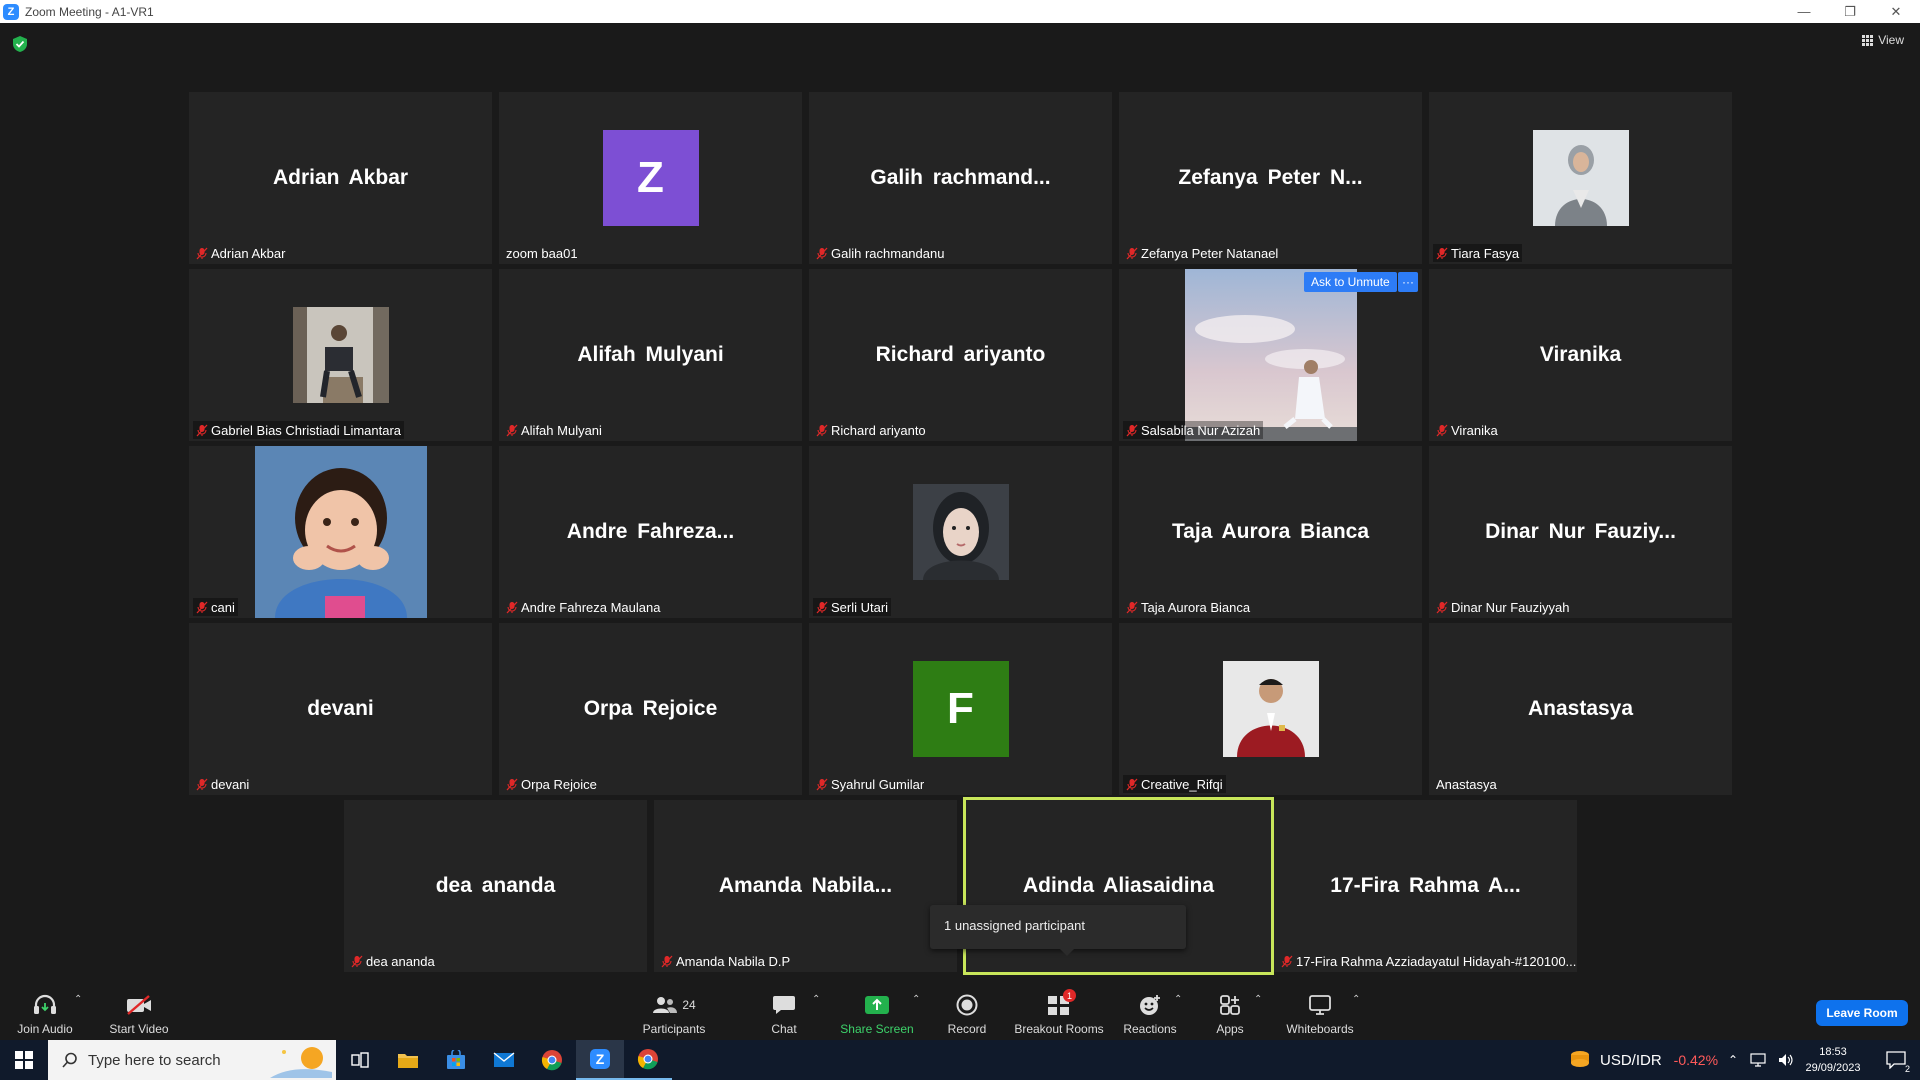  I want to click on minimize-button: —, so click(1804, 11).